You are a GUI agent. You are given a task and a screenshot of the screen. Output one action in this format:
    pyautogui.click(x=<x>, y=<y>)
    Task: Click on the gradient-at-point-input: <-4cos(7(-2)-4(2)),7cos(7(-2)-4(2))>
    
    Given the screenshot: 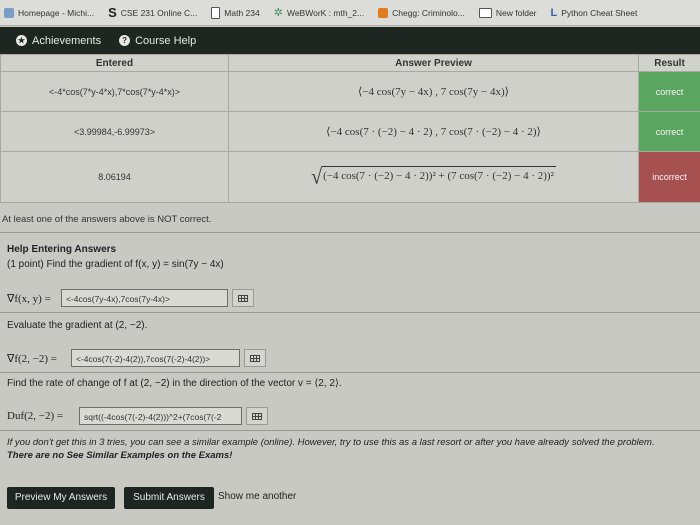 What is the action you would take?
    pyautogui.click(x=155, y=358)
    